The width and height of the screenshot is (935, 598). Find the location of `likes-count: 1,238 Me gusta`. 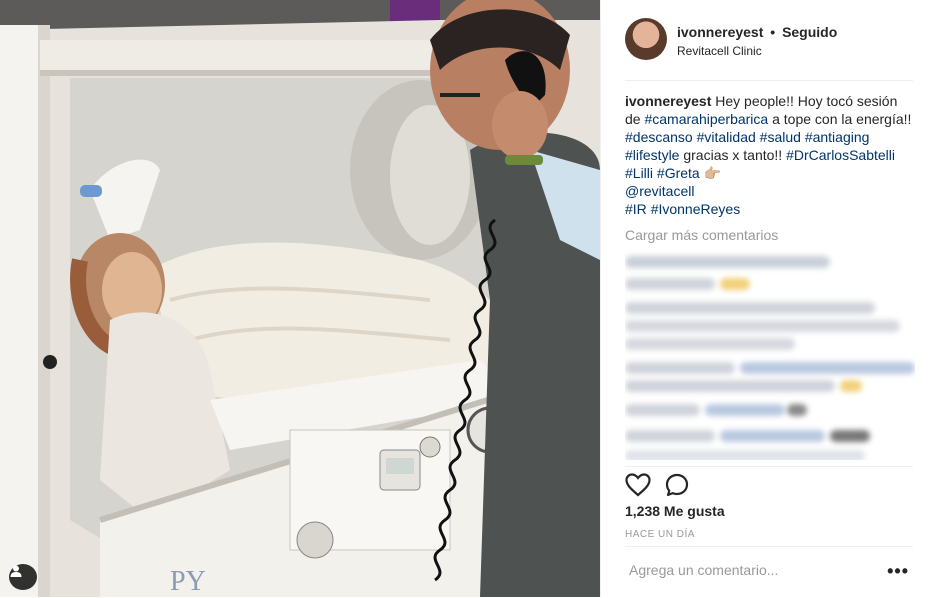

likes-count: 1,238 Me gusta is located at coordinates (675, 511).